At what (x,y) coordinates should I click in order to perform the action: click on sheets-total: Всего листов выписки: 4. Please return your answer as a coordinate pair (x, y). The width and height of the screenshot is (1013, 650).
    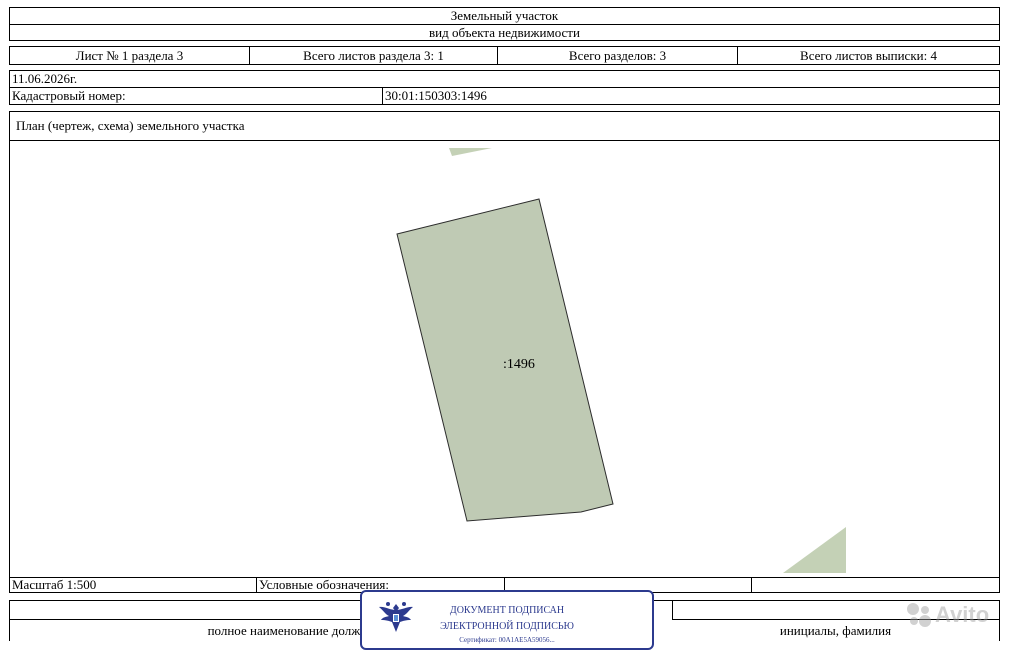
    Looking at the image, I should click on (868, 55).